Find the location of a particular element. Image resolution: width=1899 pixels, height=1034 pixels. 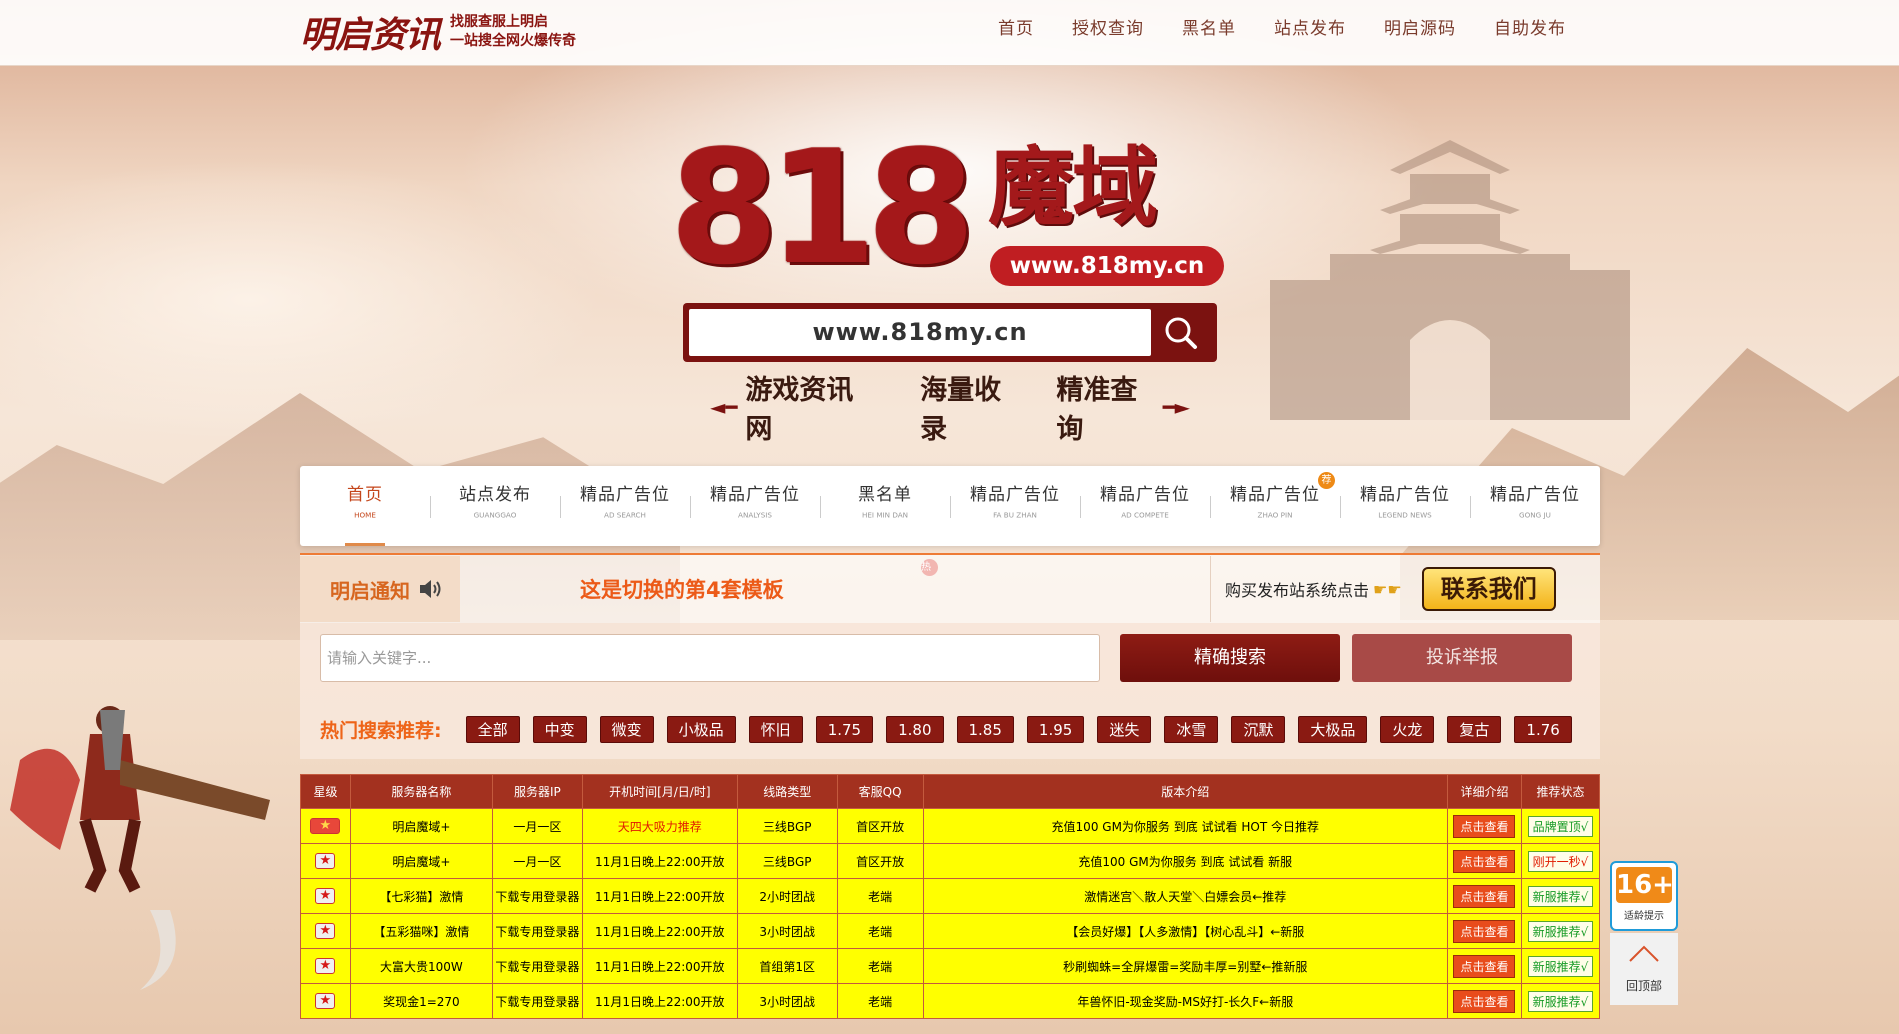

notice-label: 明启通知 is located at coordinates (380, 589).